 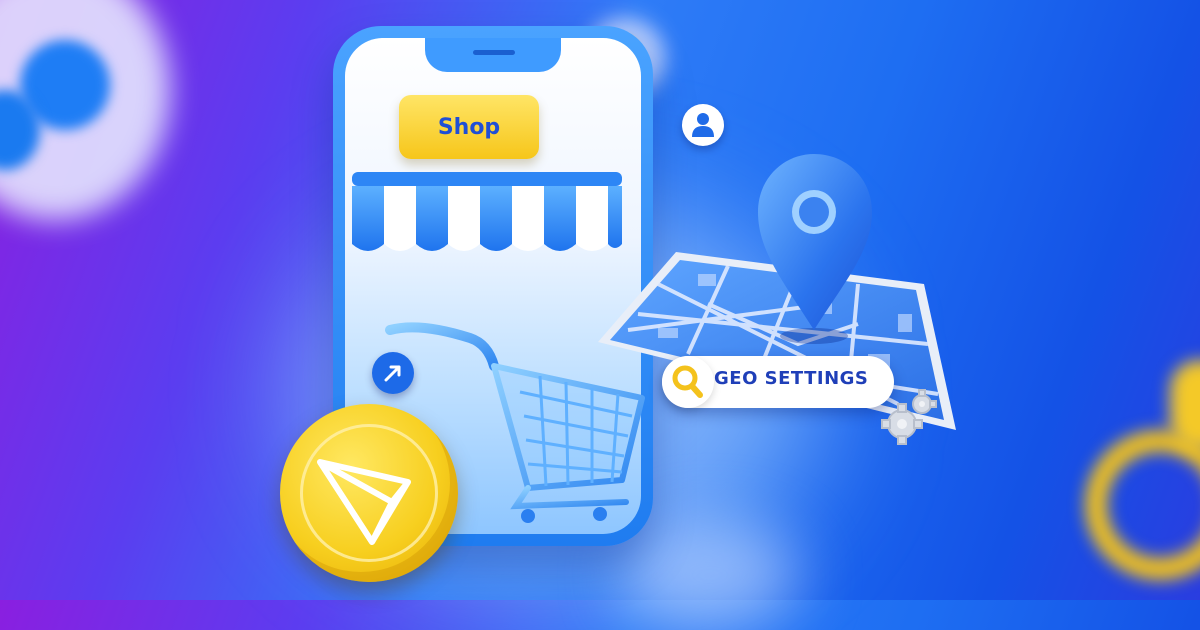 I want to click on geo-settings-search-bar: GEO SETTINGS, so click(x=778, y=382).